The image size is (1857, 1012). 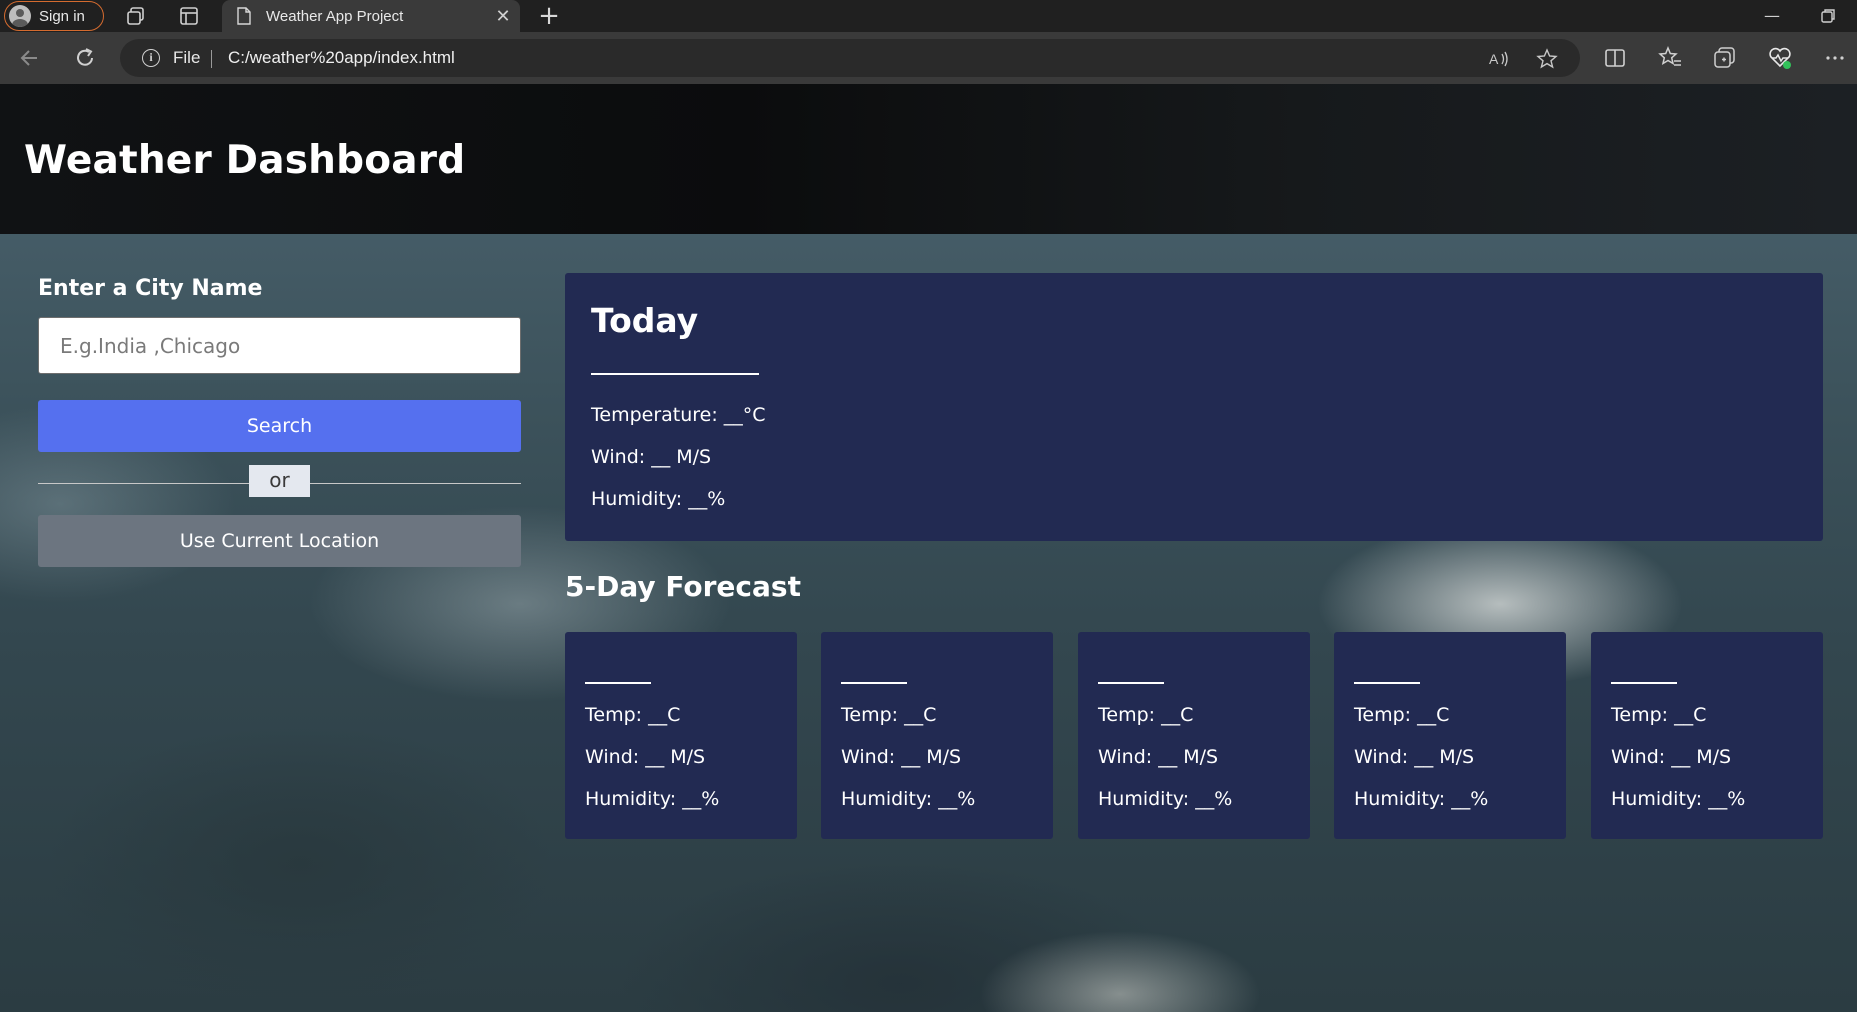 I want to click on tab-actions-icon, so click(x=189, y=16).